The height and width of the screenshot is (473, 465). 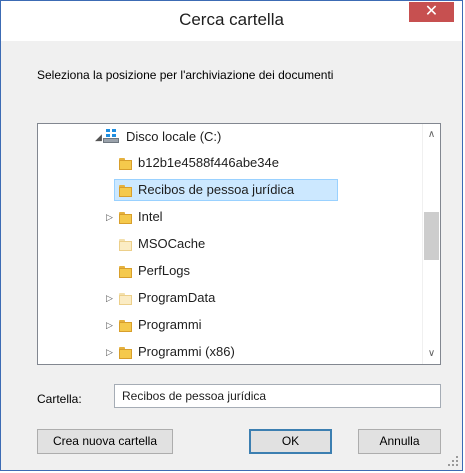 What do you see at coordinates (228, 217) in the screenshot?
I see `tree-item-intel: ▷ Intel` at bounding box center [228, 217].